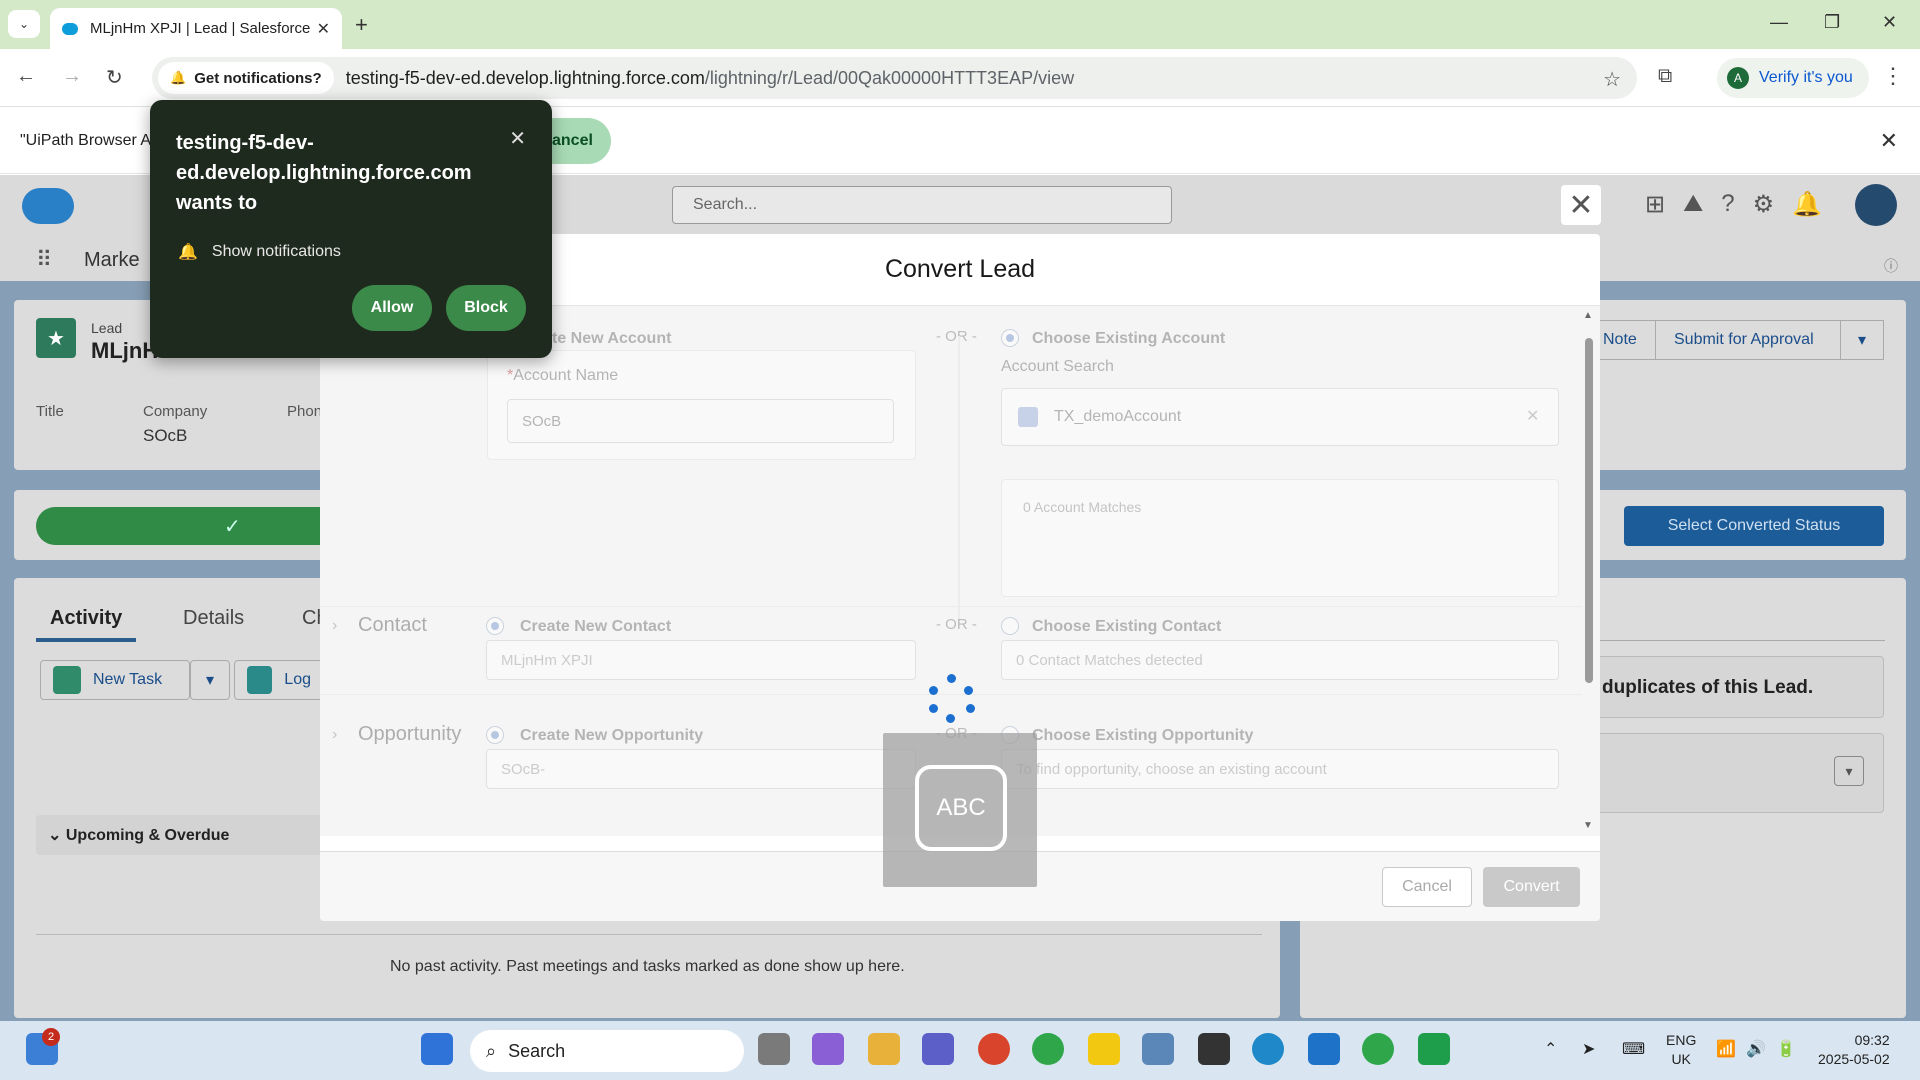  What do you see at coordinates (1862, 340) in the screenshot?
I see `more-actions-chevron-icon: ▾` at bounding box center [1862, 340].